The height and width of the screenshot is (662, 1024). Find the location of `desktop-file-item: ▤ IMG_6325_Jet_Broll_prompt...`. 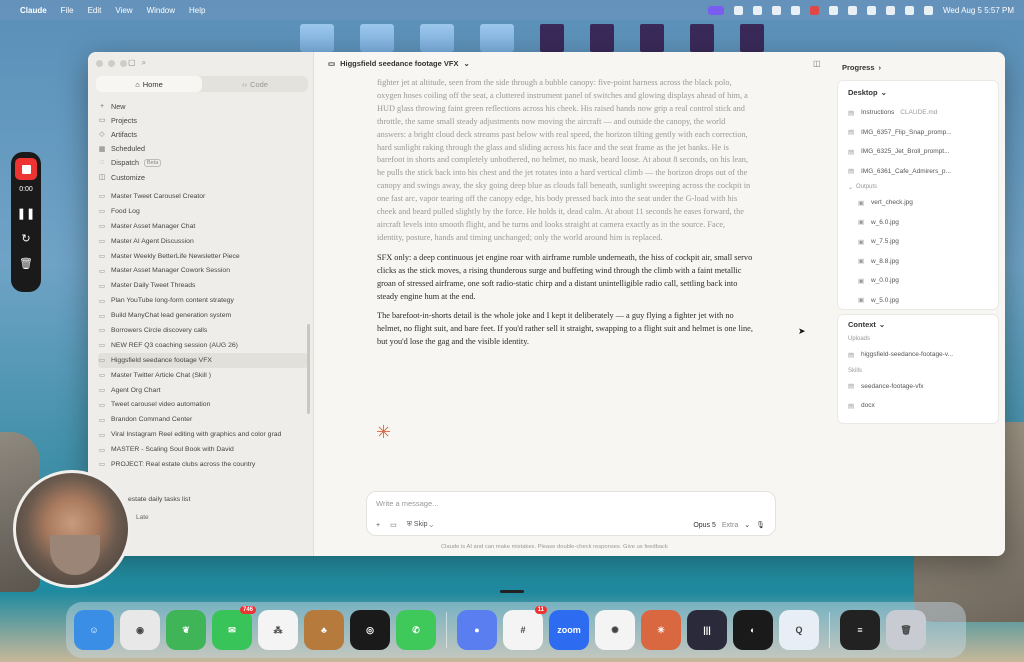

desktop-file-item: ▤ IMG_6325_Jet_Broll_prompt... is located at coordinates (918, 152).